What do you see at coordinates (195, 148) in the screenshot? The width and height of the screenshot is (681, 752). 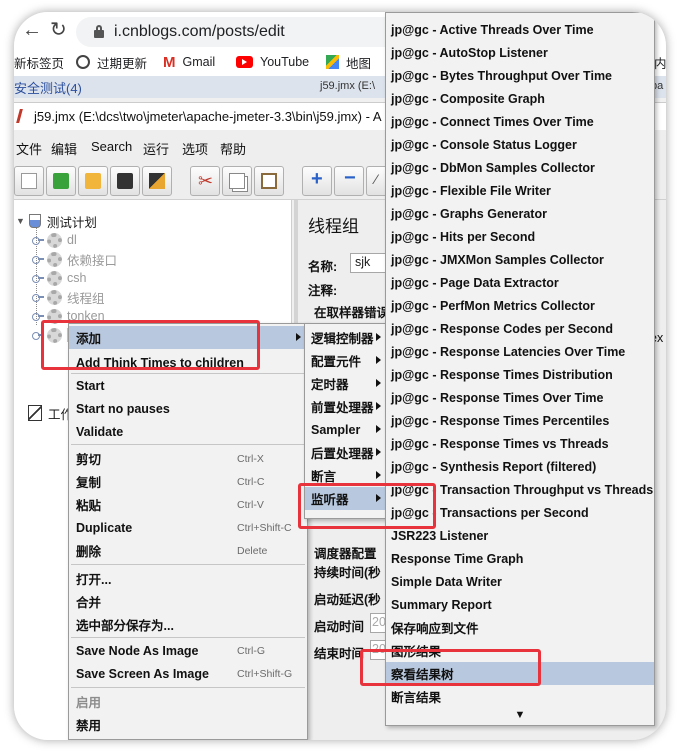 I see `menu-options: 选项` at bounding box center [195, 148].